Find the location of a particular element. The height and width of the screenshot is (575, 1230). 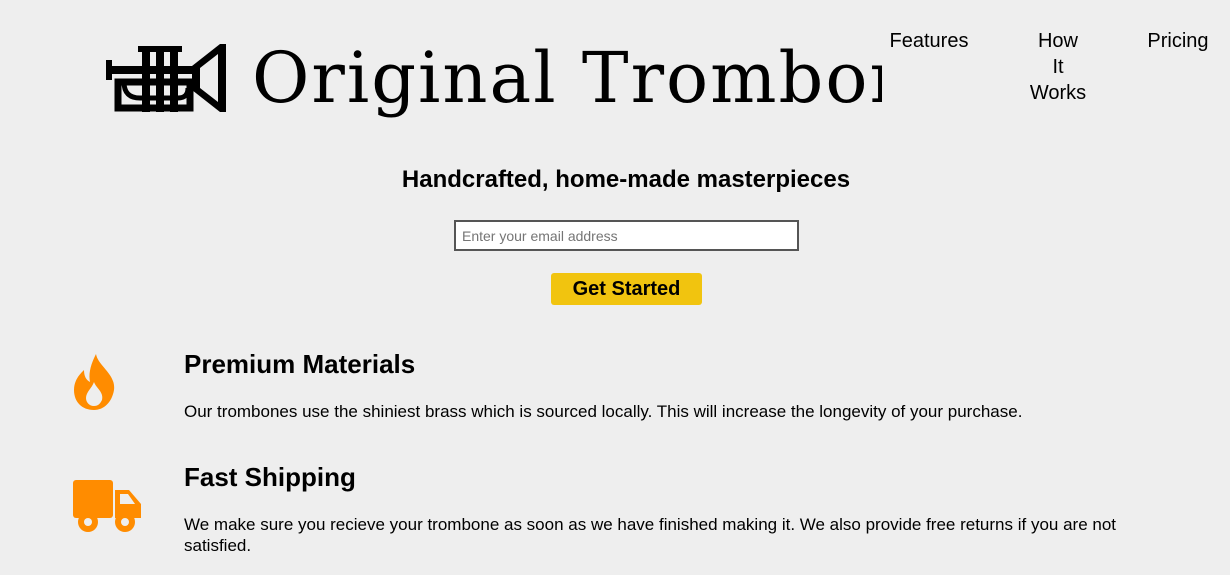

get-started-button: Get Started is located at coordinates (626, 289).